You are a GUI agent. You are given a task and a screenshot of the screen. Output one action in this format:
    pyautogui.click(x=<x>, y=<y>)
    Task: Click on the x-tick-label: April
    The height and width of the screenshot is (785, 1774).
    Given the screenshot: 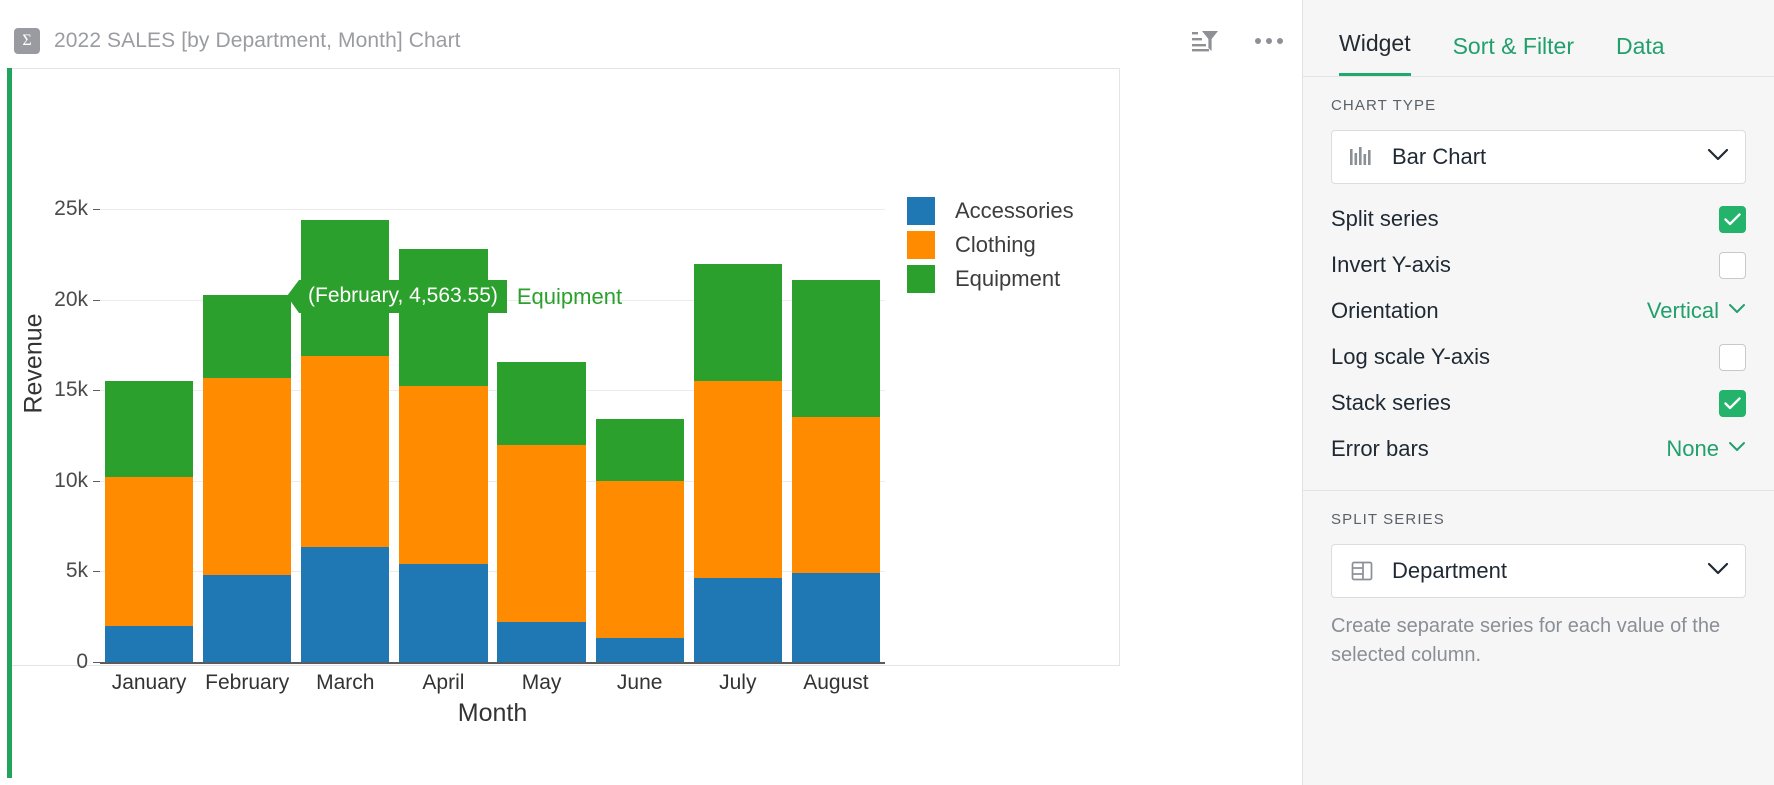 What is the action you would take?
    pyautogui.click(x=443, y=682)
    